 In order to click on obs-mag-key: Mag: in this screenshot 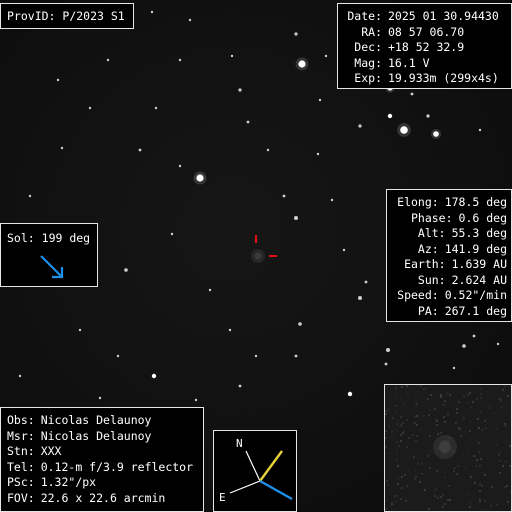, I will do `click(368, 62)`.